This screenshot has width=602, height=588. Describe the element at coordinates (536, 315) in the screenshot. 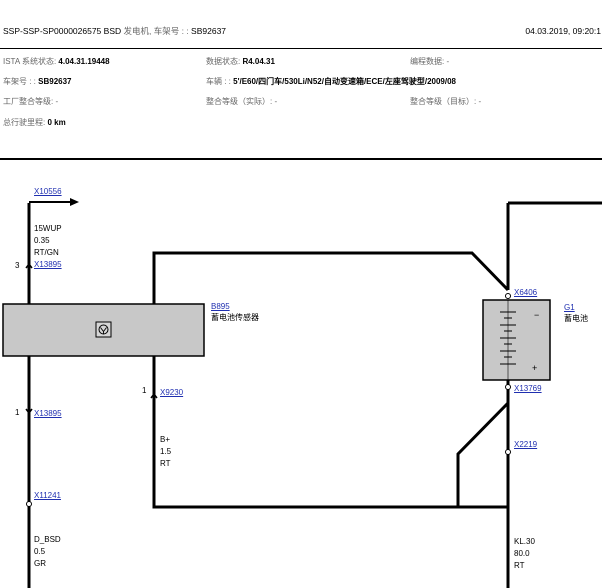

I see `battery-minus-symbol: −` at that location.